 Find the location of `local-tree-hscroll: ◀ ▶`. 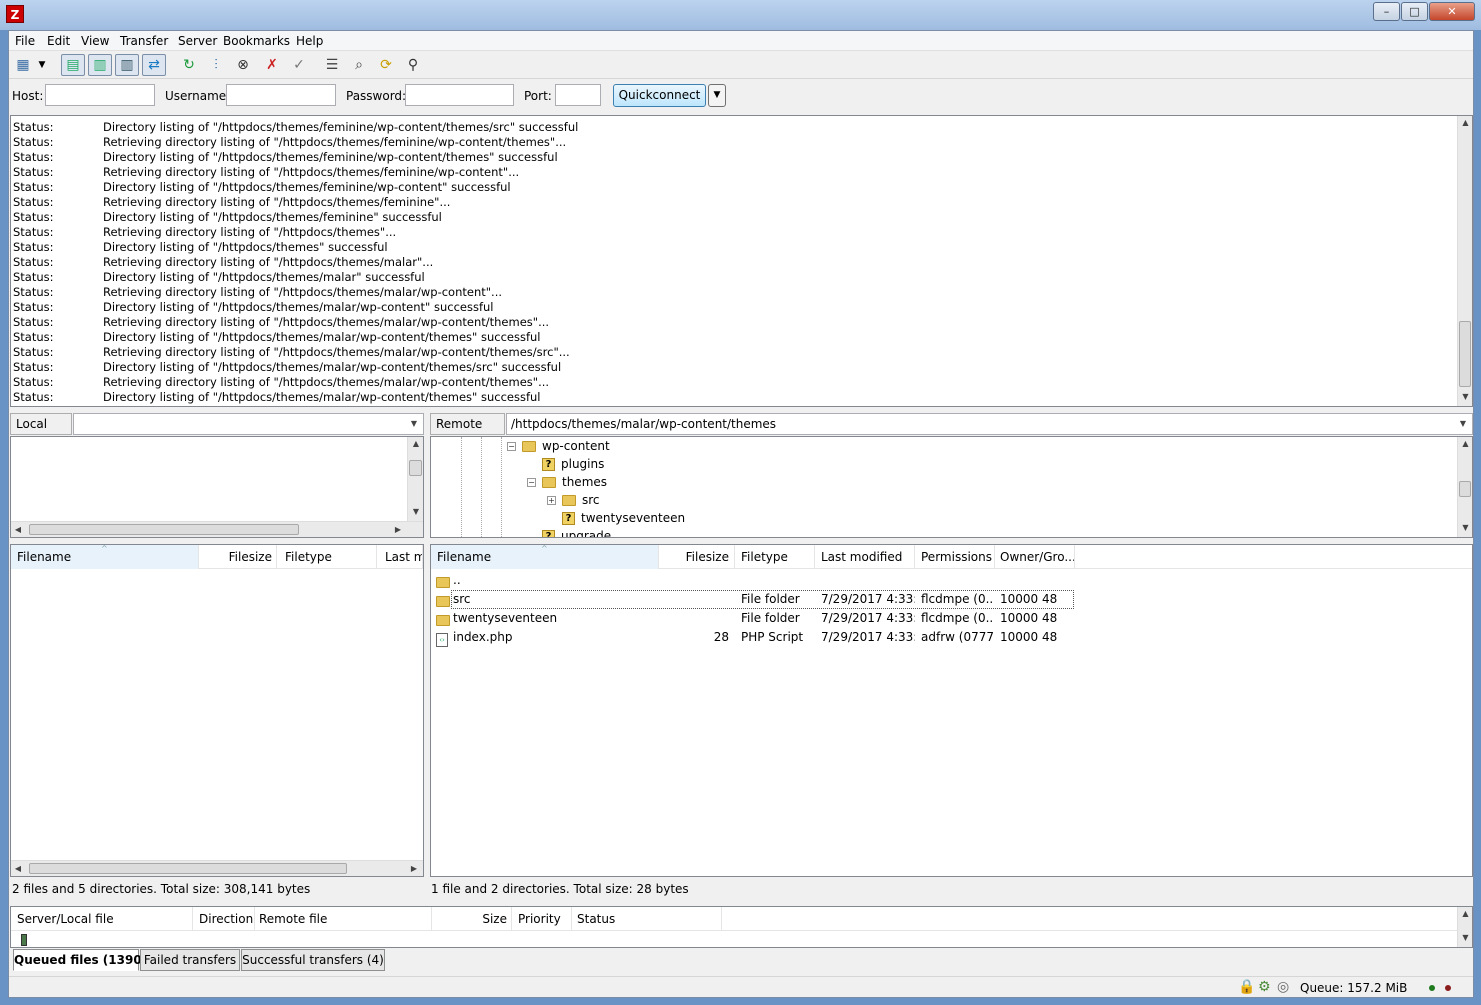

local-tree-hscroll: ◀ ▶ is located at coordinates (217, 529).